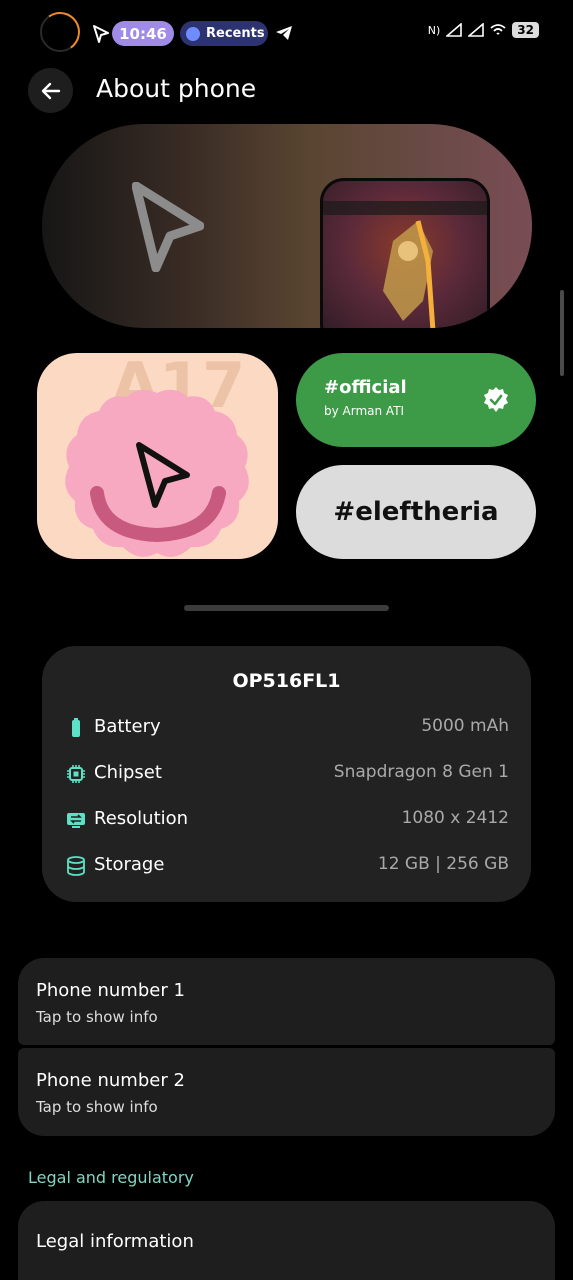 The image size is (573, 1280). I want to click on battery-indicator: 32, so click(525, 30).